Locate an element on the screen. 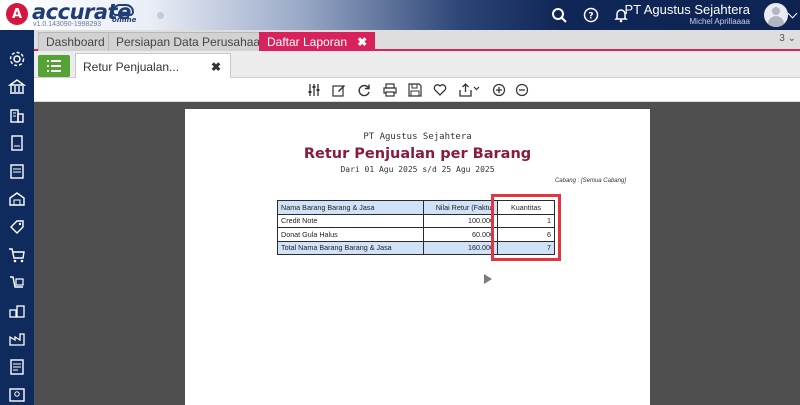 This screenshot has width=800, height=405. return-value: 100.000 is located at coordinates (460, 220).